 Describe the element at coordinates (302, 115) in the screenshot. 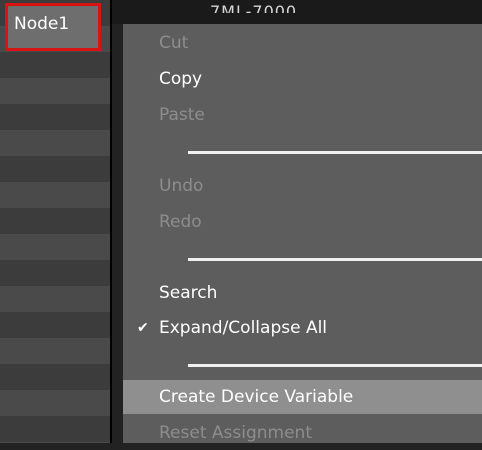

I see `menu-item-paste: Paste` at that location.